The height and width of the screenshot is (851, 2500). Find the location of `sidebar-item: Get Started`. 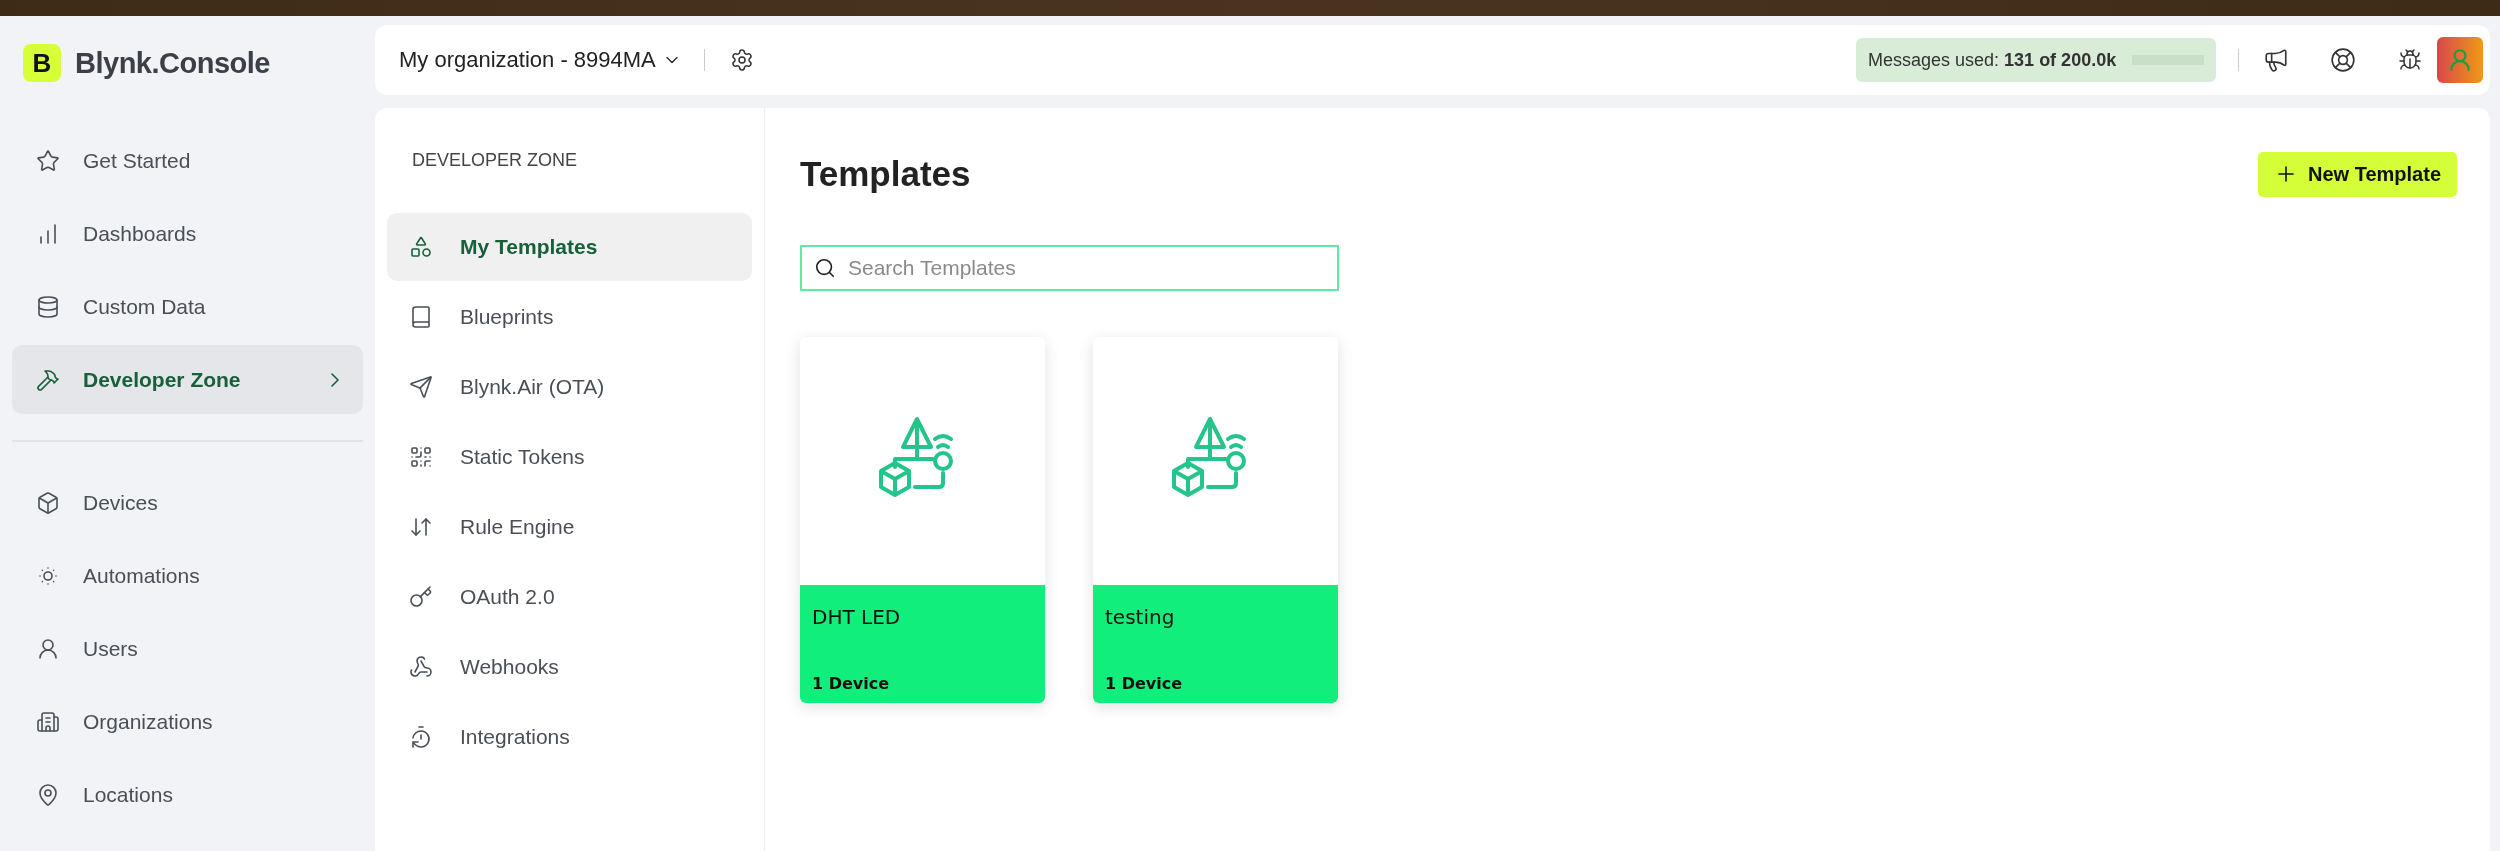

sidebar-item: Get Started is located at coordinates (187, 160).